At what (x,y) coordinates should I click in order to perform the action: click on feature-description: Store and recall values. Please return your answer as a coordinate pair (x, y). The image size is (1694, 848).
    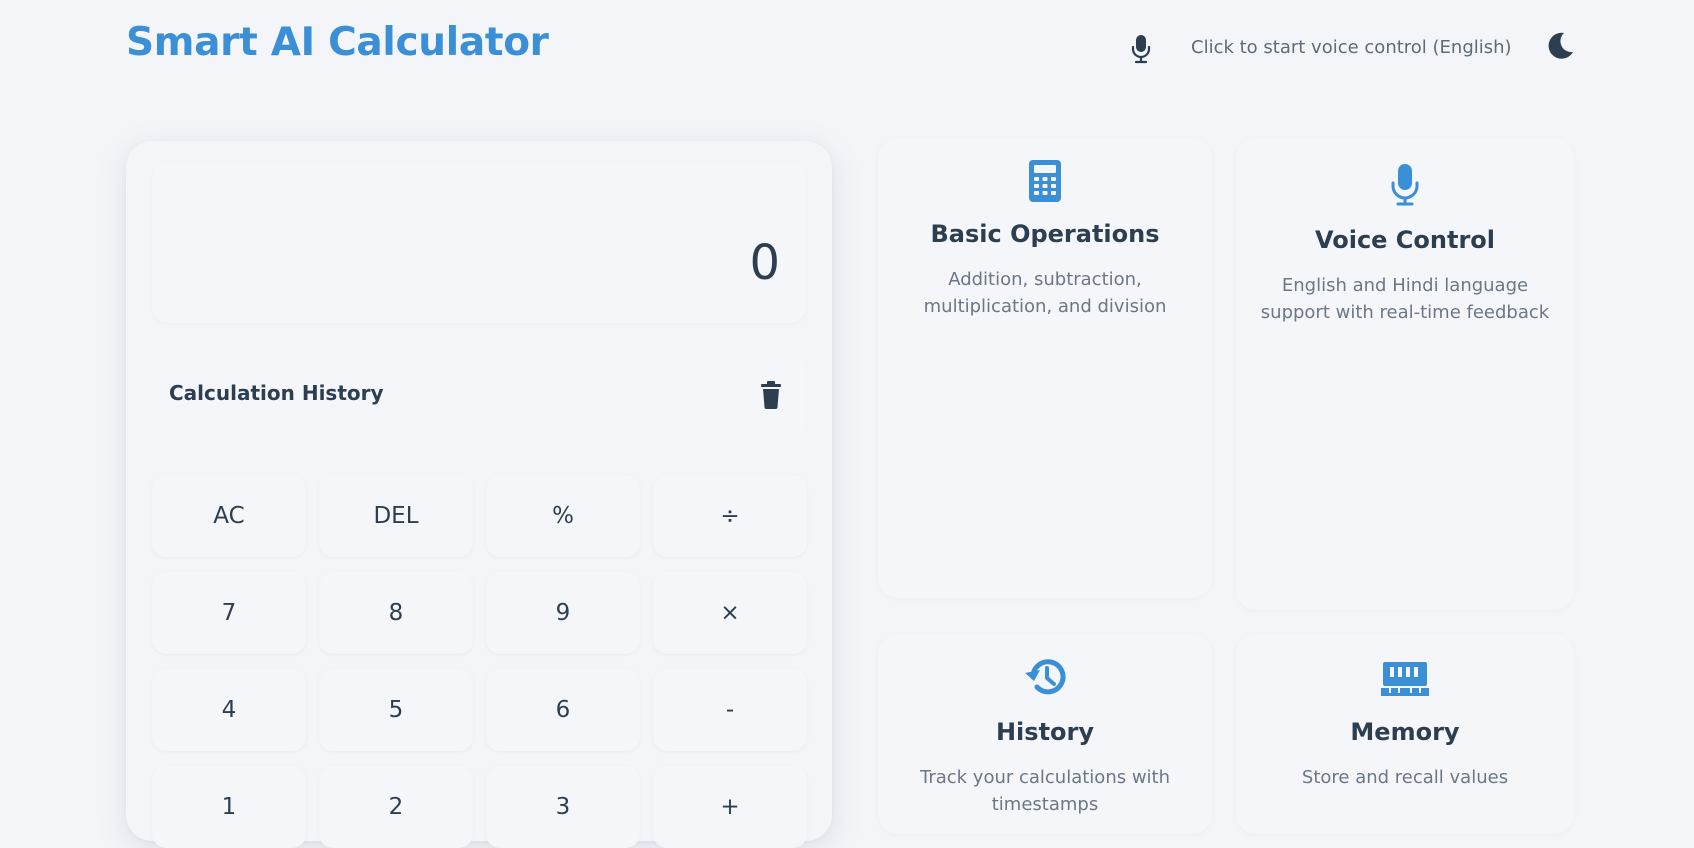
    Looking at the image, I should click on (1405, 777).